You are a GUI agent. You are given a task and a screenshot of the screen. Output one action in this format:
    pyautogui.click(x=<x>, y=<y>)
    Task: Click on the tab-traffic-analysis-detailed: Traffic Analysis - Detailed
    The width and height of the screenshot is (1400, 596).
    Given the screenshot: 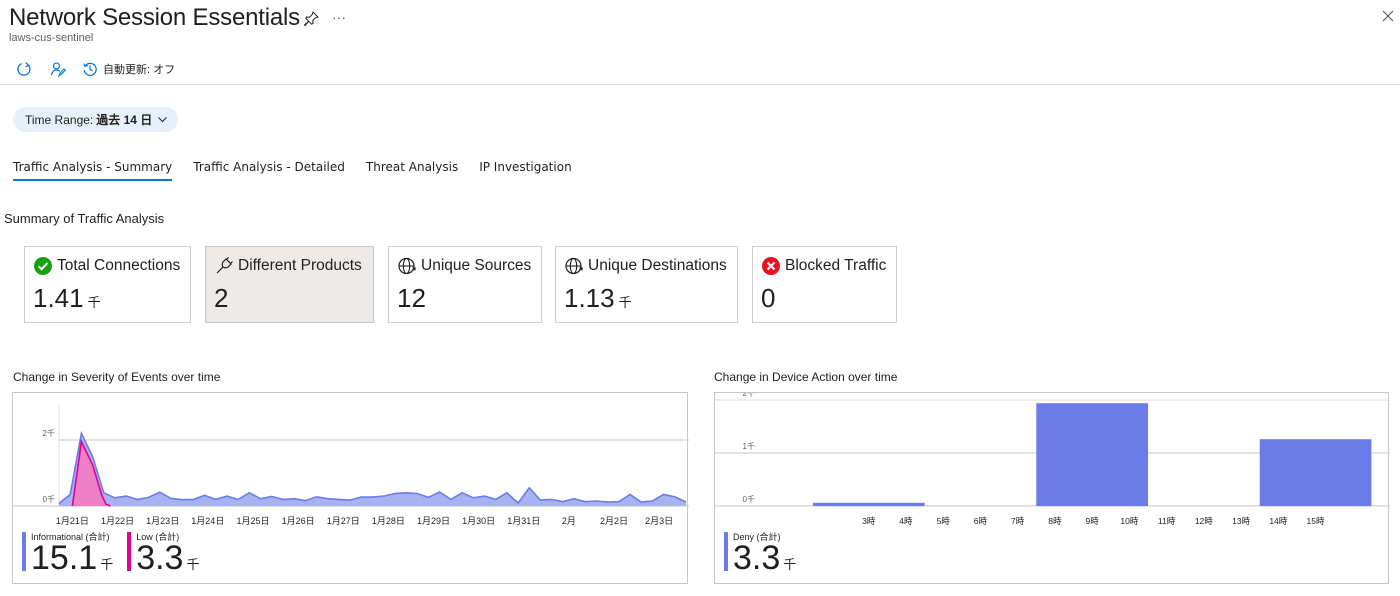 What is the action you would take?
    pyautogui.click(x=269, y=170)
    